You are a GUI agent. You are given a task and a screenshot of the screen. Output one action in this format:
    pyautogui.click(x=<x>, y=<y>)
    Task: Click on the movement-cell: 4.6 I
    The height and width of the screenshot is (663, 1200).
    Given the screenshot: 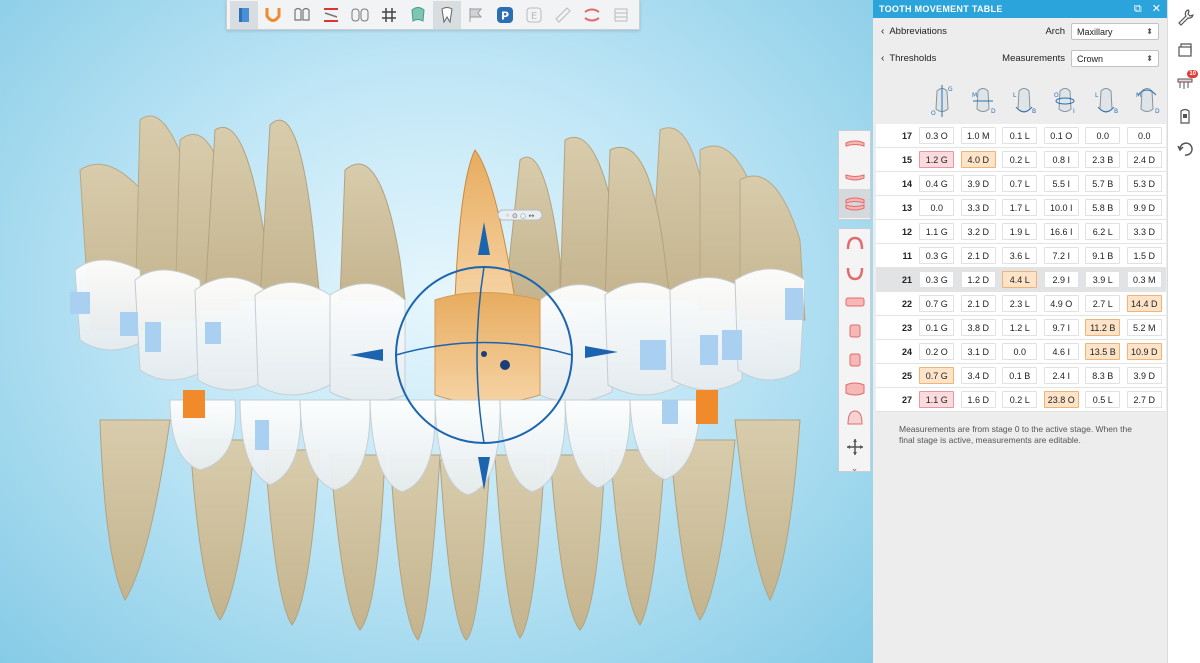 What is the action you would take?
    pyautogui.click(x=1061, y=351)
    